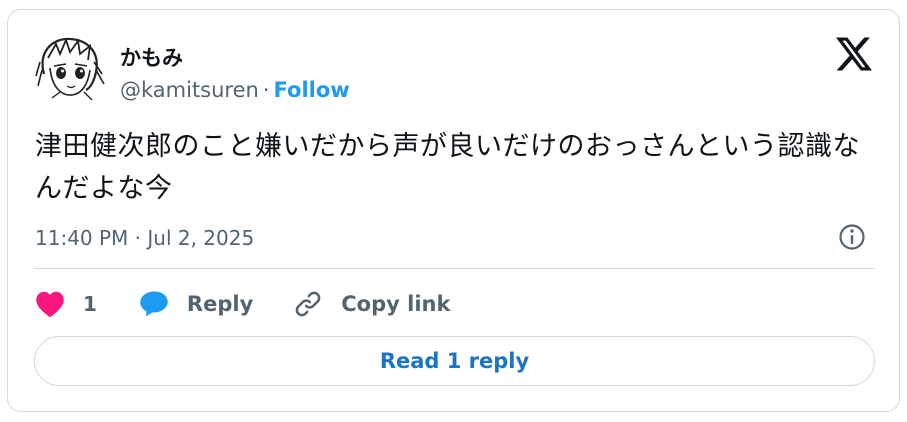 The height and width of the screenshot is (422, 907). I want to click on read-replies-button: Read 1 reply, so click(454, 361).